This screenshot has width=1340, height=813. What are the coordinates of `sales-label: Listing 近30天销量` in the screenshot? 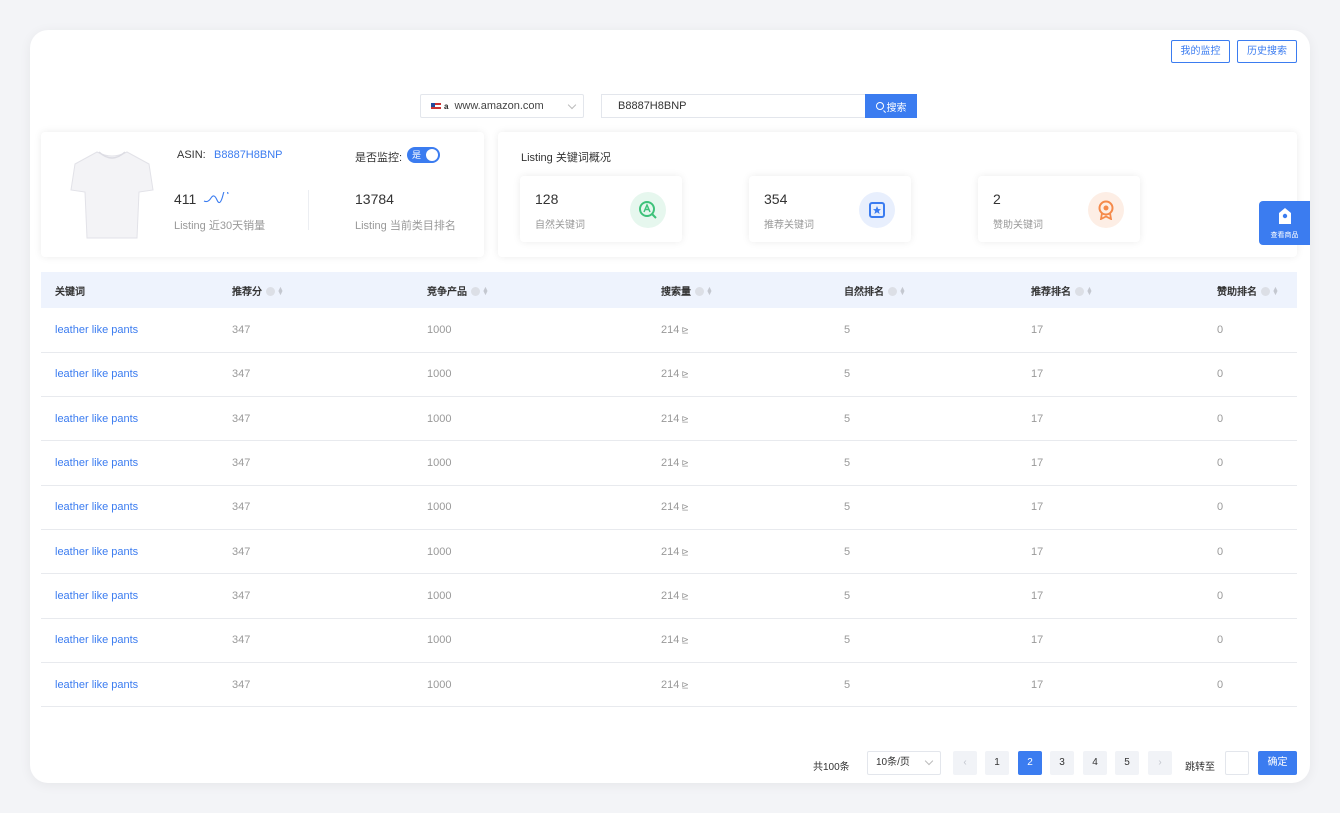 It's located at (220, 226).